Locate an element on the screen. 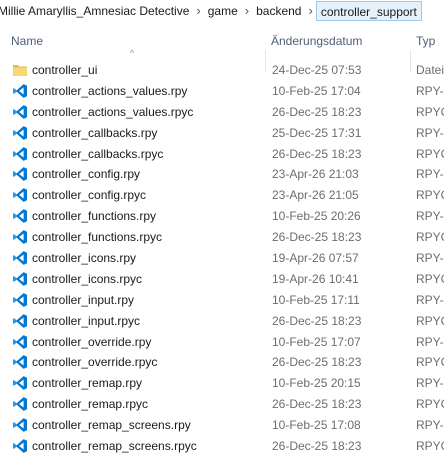 Image resolution: width=444 pixels, height=461 pixels. column-header-date: Änderungsdatum is located at coordinates (316, 41).